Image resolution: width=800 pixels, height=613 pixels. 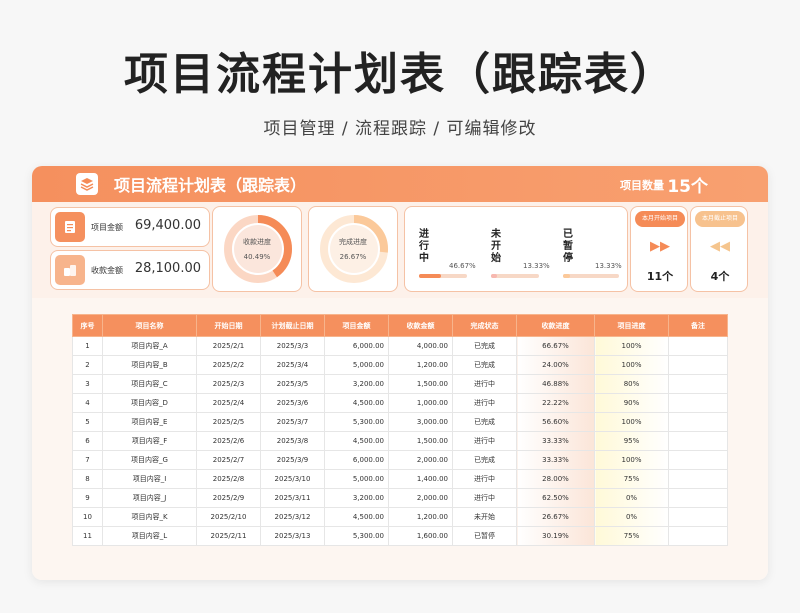 What do you see at coordinates (149, 346) in the screenshot?
I see `table-cell: 项目内容_A` at bounding box center [149, 346].